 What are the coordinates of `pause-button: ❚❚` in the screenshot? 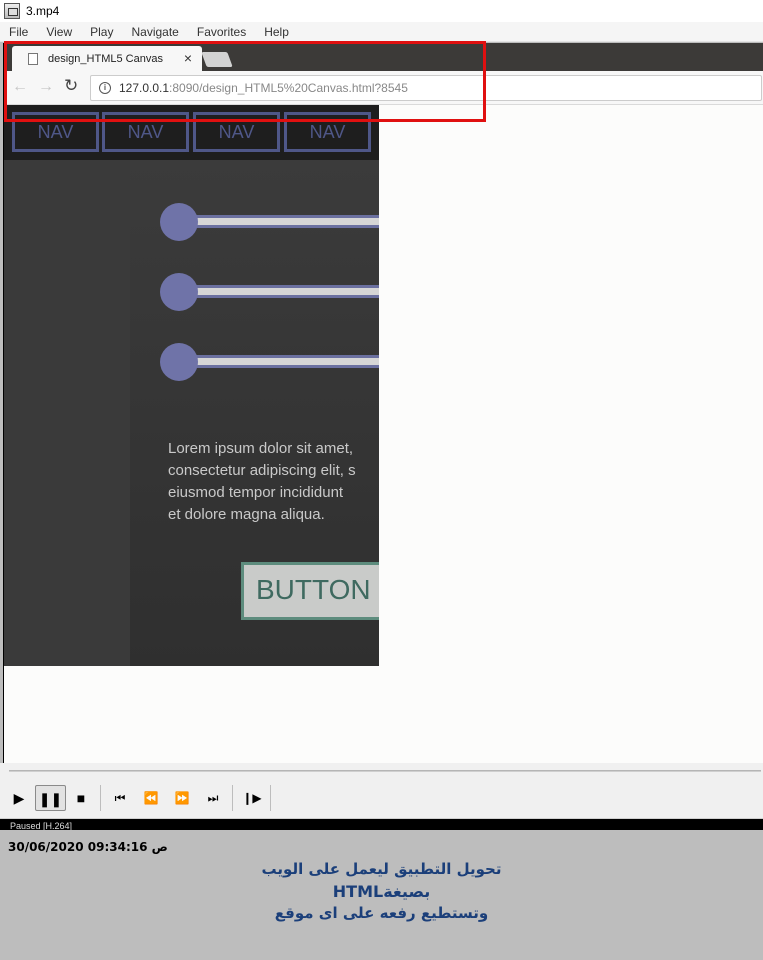 It's located at (50, 798).